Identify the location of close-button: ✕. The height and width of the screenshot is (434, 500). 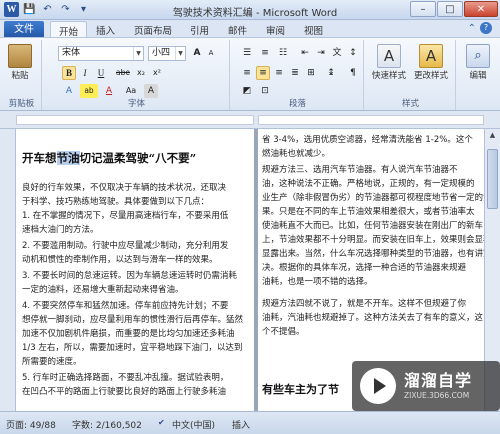
(481, 9).